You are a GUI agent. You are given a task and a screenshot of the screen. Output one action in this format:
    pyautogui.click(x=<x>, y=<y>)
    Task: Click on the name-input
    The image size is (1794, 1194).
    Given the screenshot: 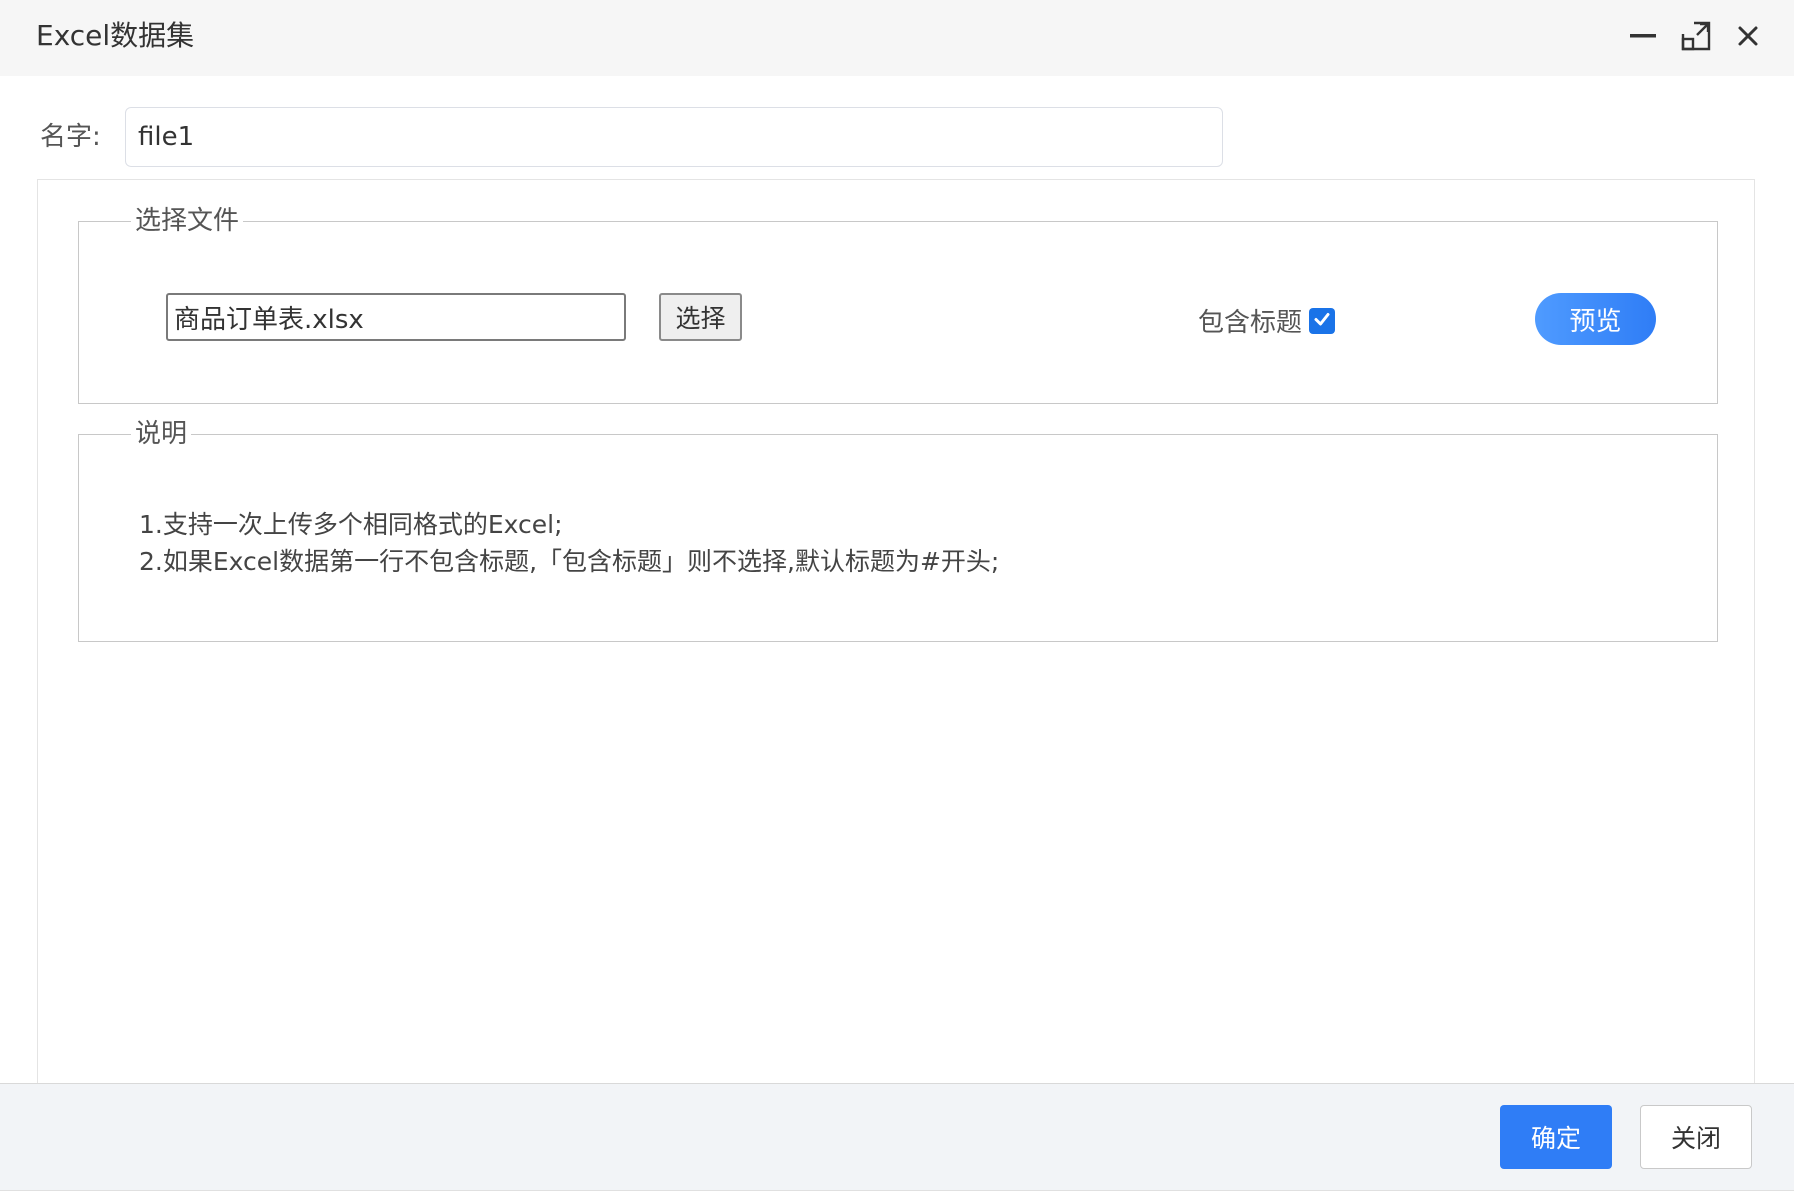 What is the action you would take?
    pyautogui.click(x=674, y=137)
    